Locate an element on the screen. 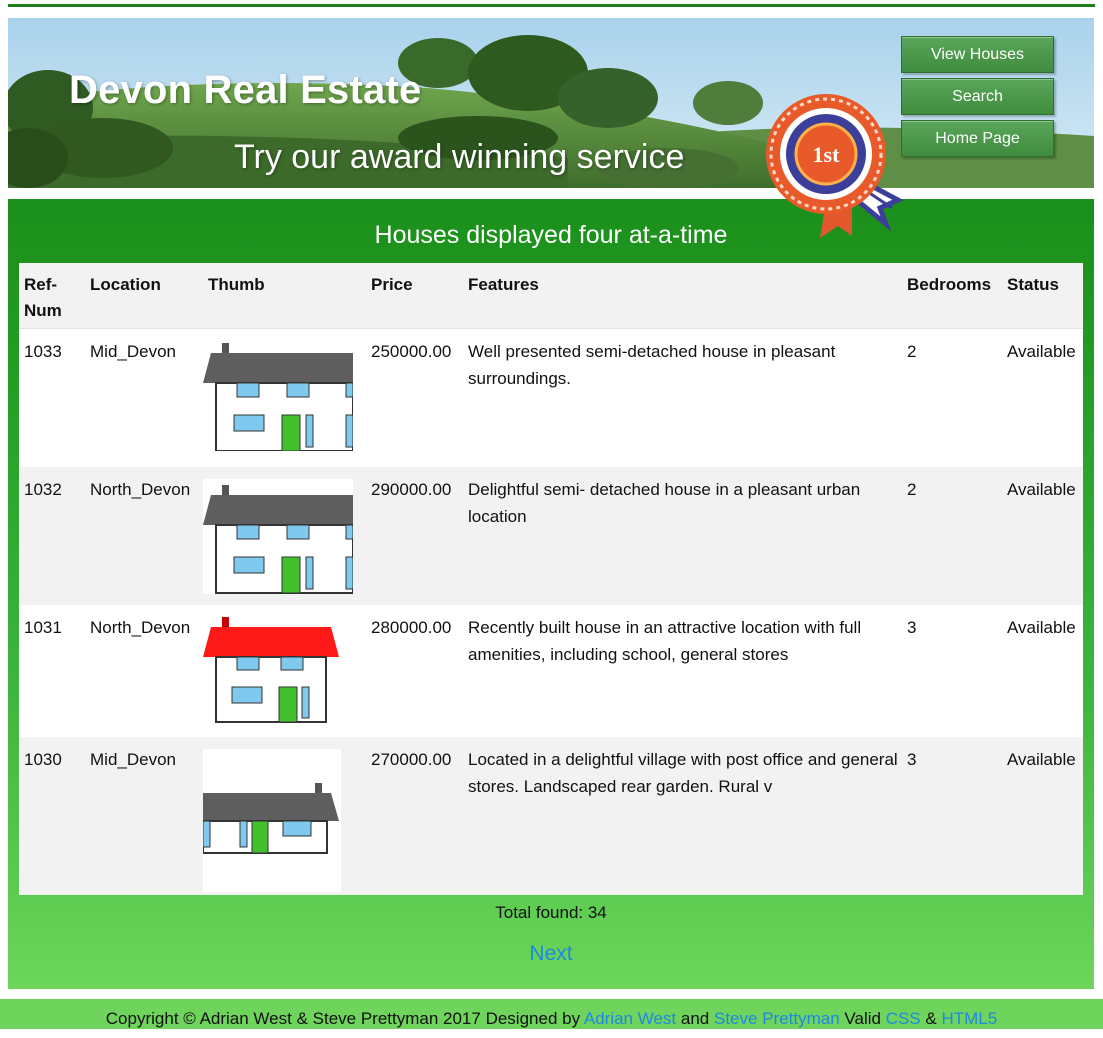 The height and width of the screenshot is (1038, 1103). footer-and-text: and is located at coordinates (695, 1018).